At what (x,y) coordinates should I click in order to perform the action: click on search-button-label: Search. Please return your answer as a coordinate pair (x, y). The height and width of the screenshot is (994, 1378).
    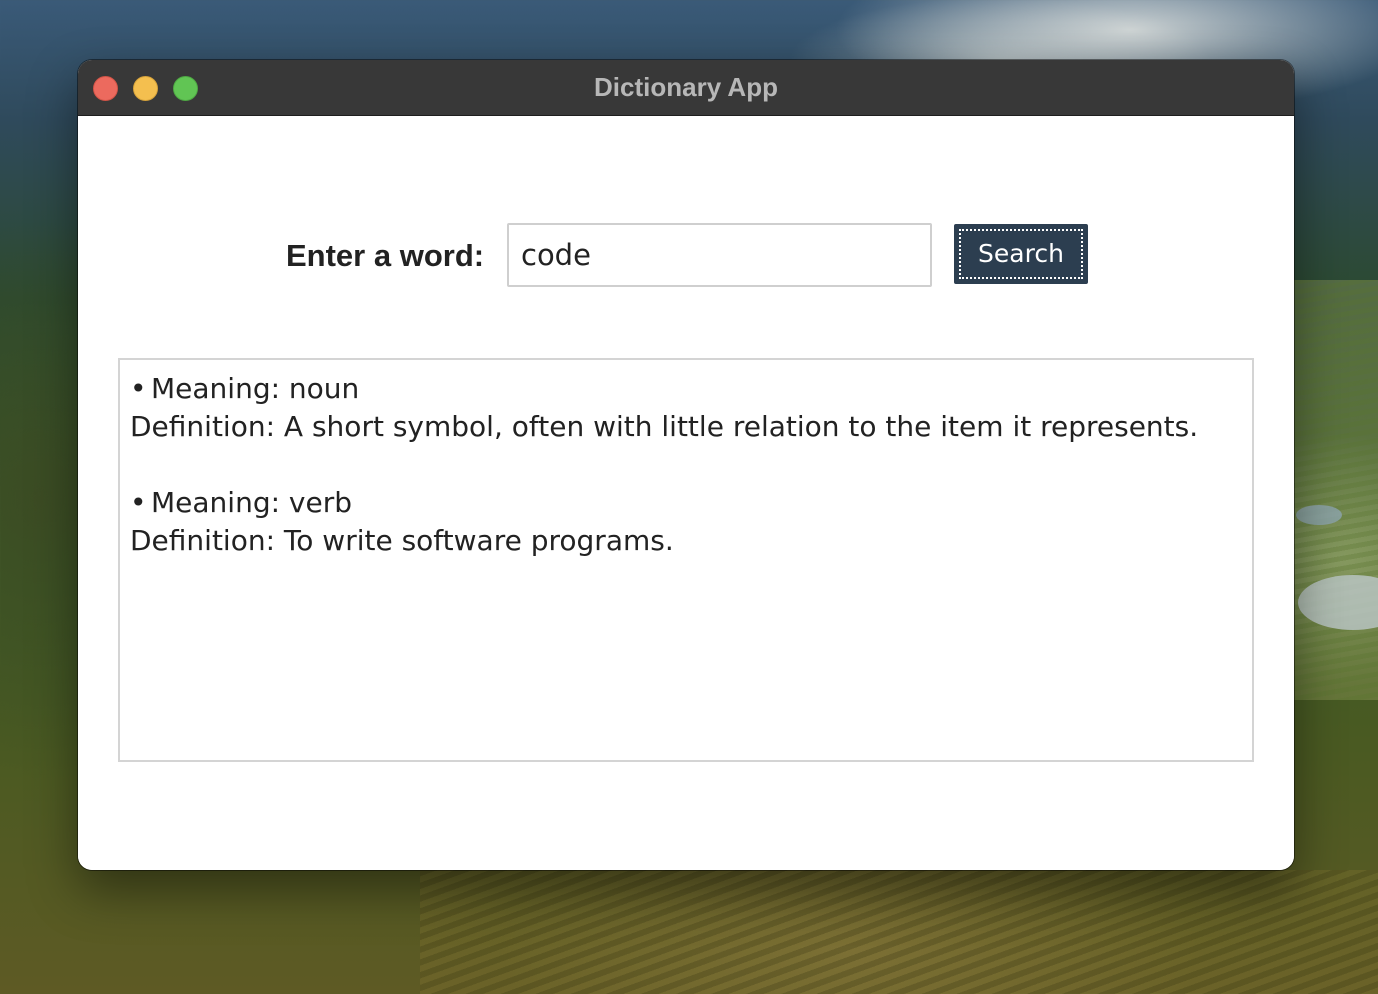
    Looking at the image, I should click on (1021, 254).